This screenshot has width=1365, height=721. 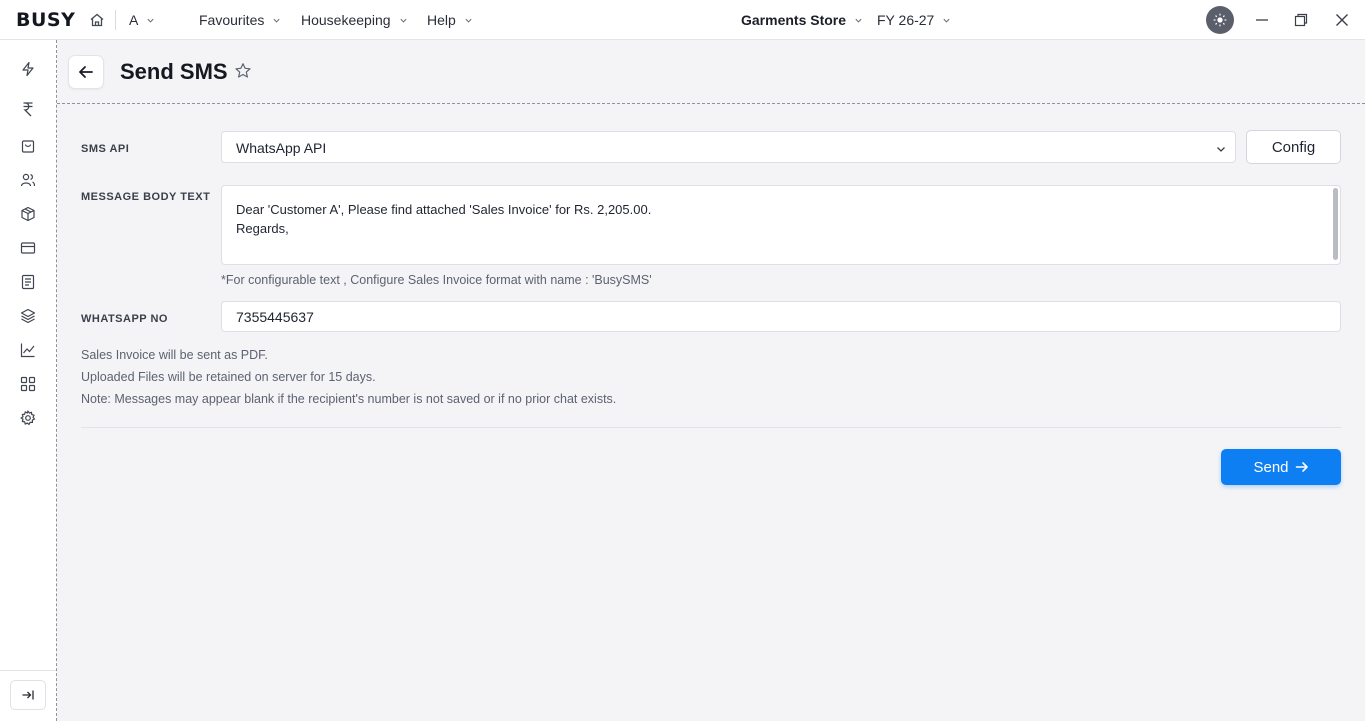 What do you see at coordinates (28, 69) in the screenshot?
I see `lightning-icon` at bounding box center [28, 69].